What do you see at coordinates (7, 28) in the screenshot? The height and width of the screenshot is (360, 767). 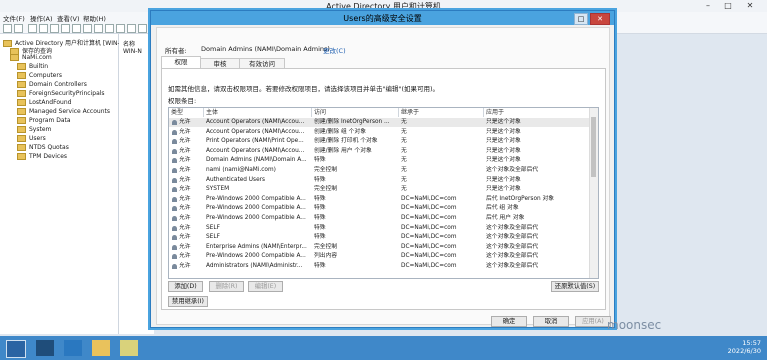 I see `back-icon` at bounding box center [7, 28].